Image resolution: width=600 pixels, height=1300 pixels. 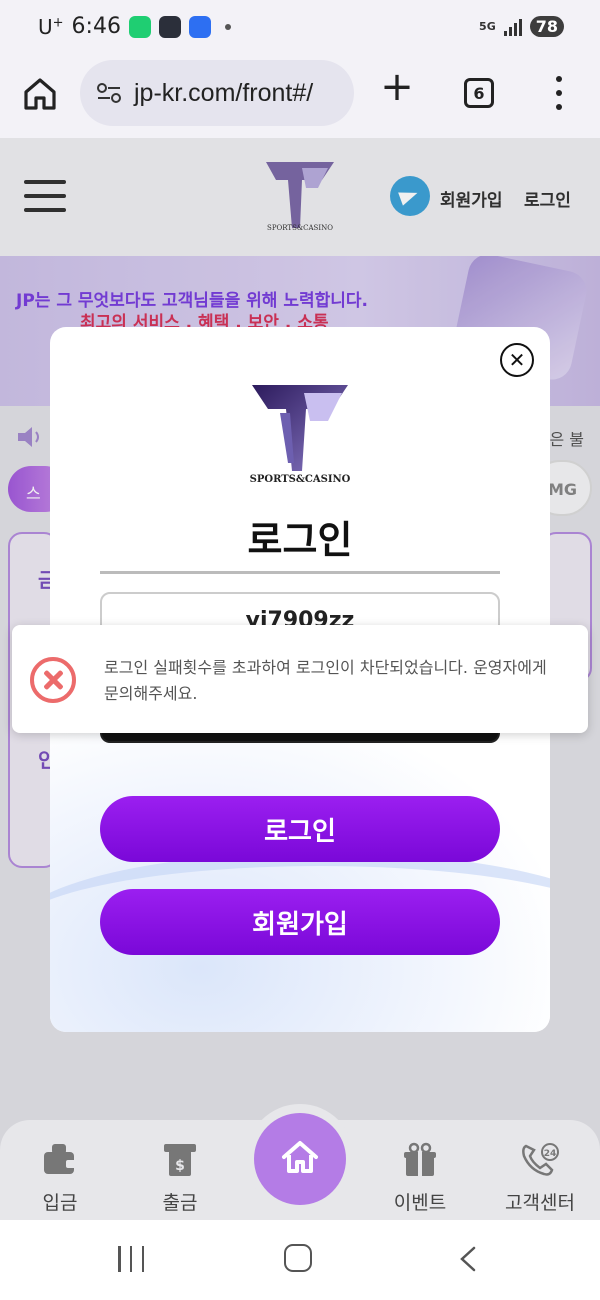 I want to click on carrier-label: U+, so click(x=51, y=26).